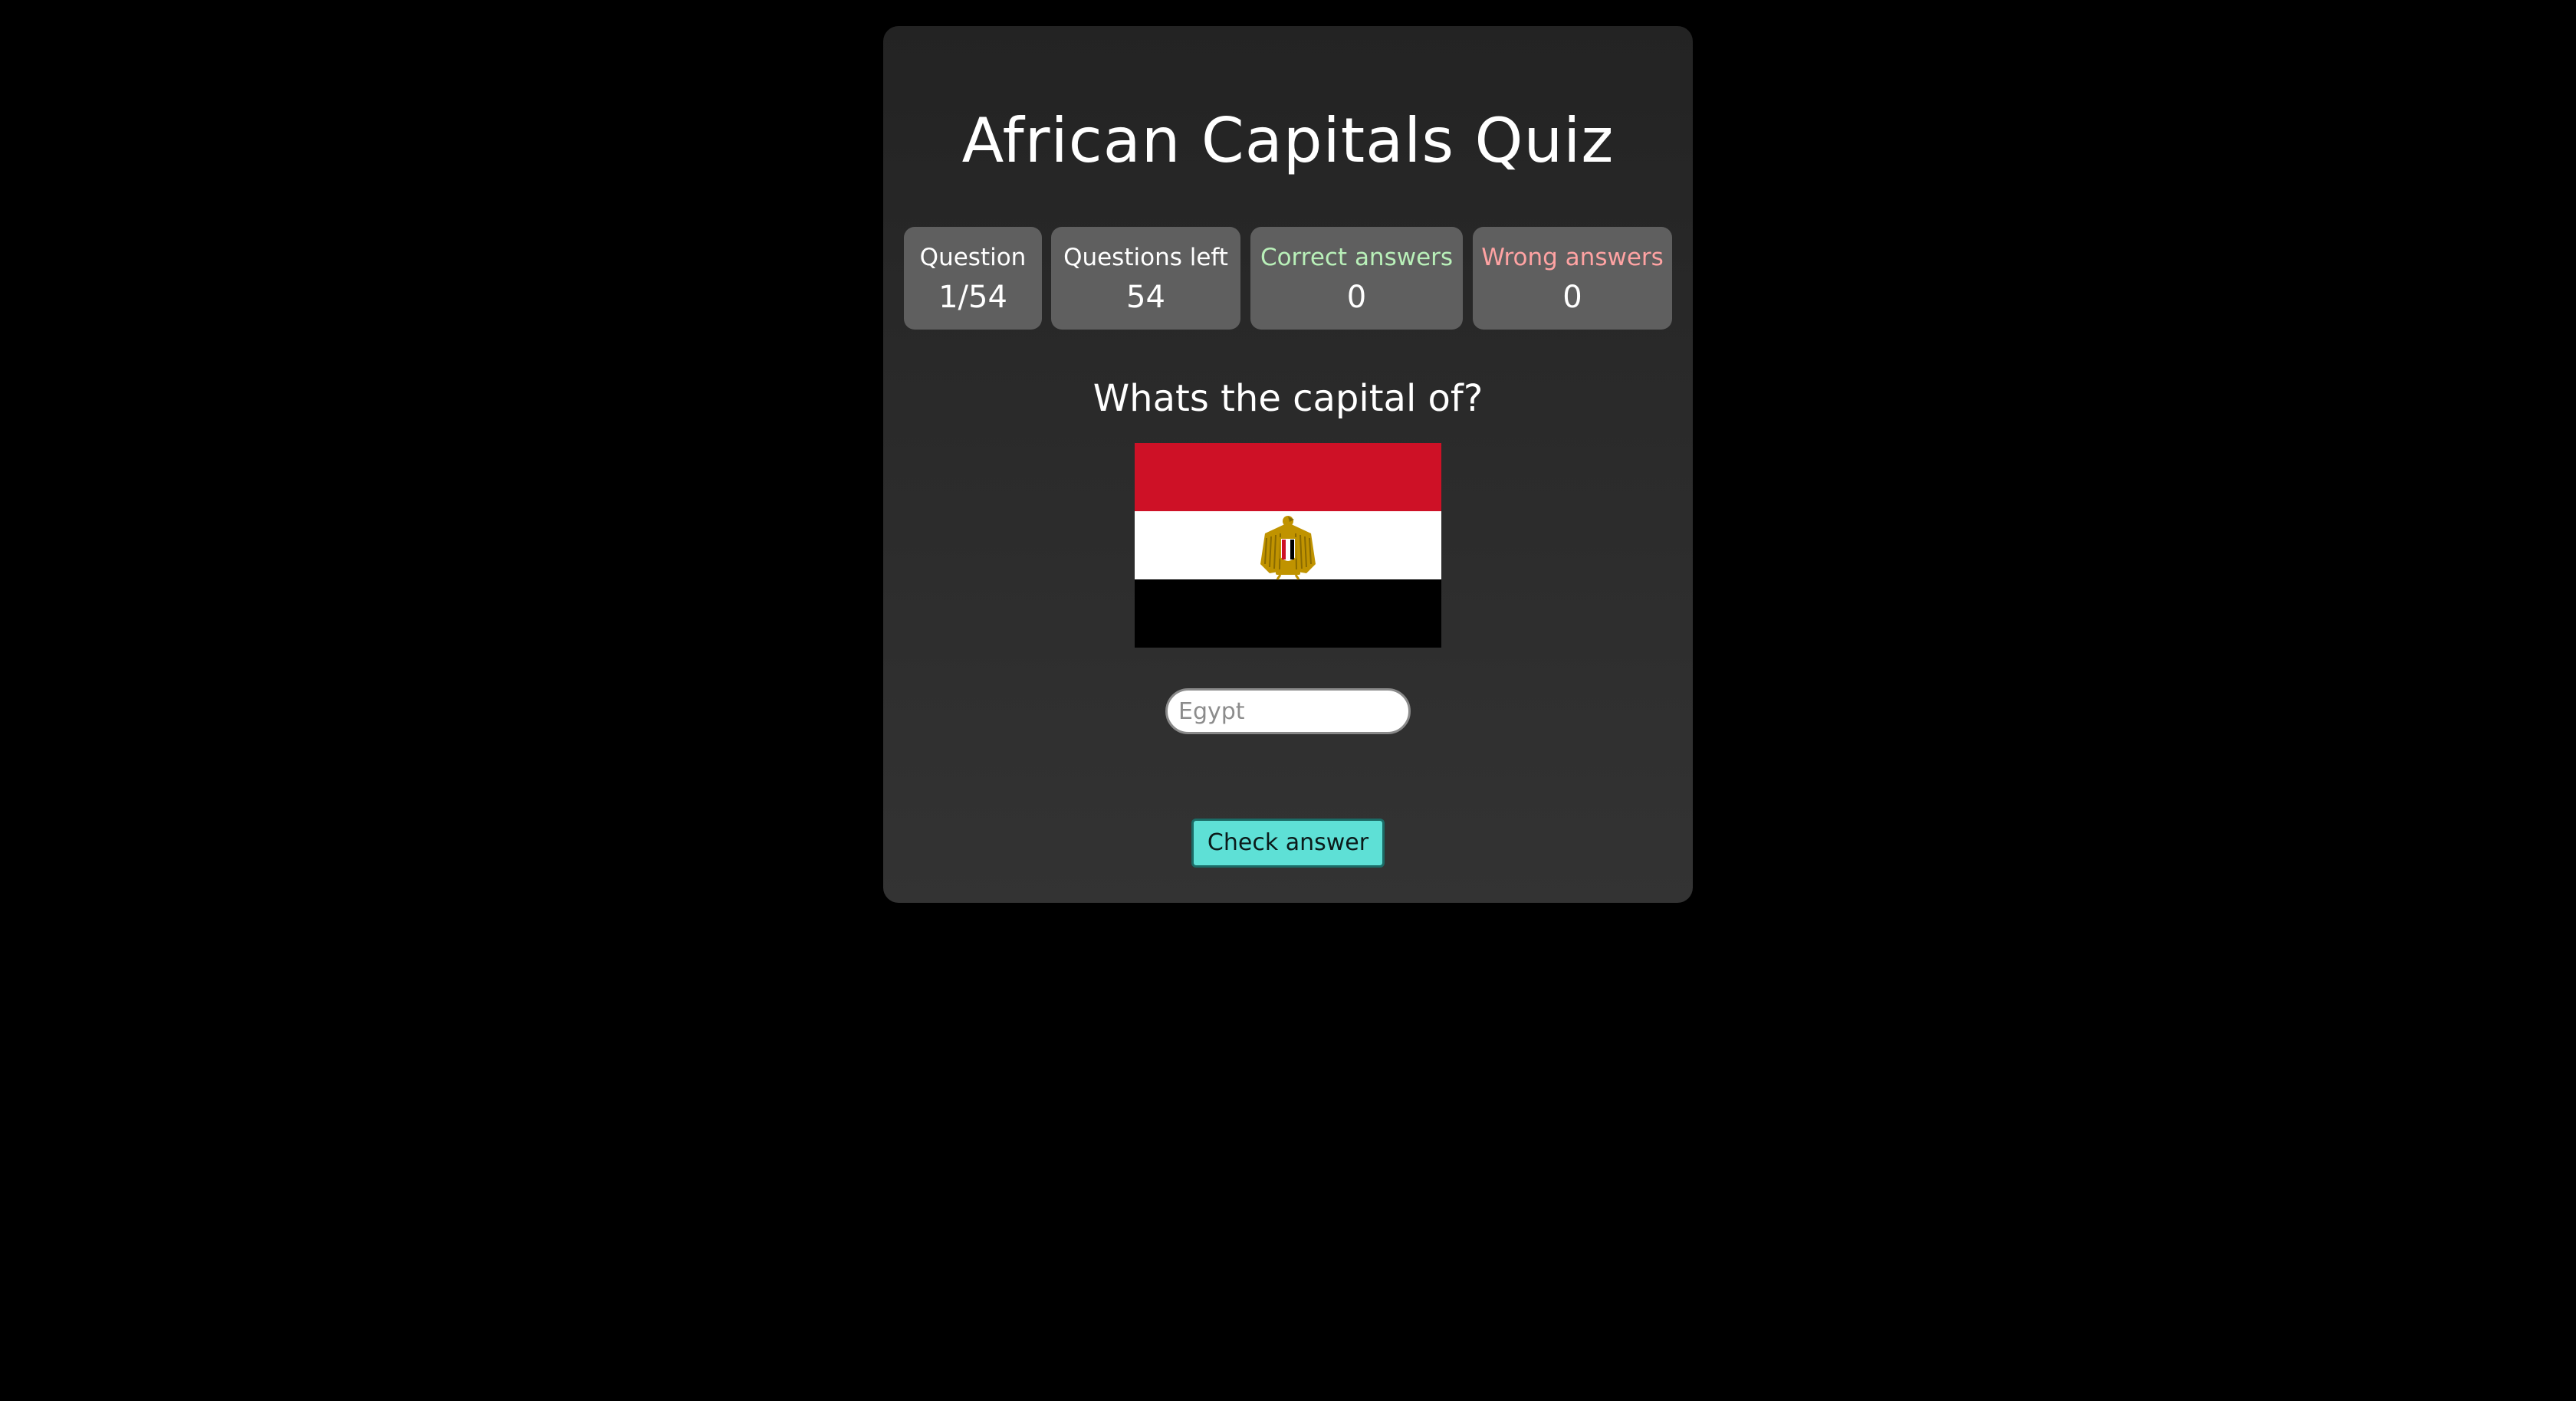 The width and height of the screenshot is (2576, 1401). I want to click on stat-questions-left-label: Questions left, so click(1146, 257).